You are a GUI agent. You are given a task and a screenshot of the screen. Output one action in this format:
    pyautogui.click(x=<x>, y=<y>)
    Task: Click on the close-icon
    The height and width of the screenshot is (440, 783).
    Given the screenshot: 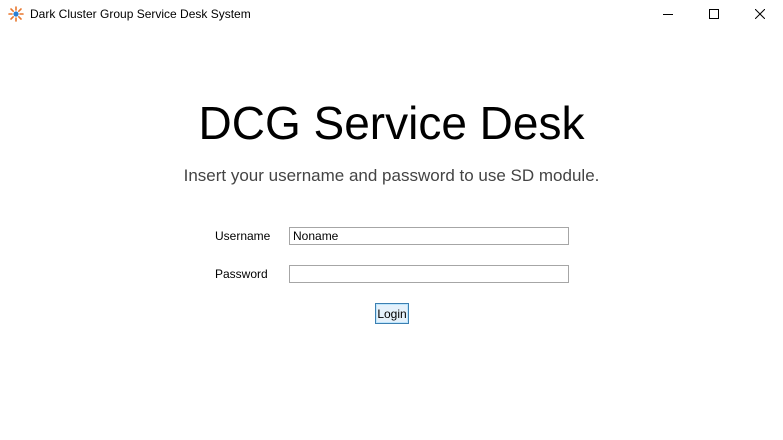 What is the action you would take?
    pyautogui.click(x=760, y=15)
    